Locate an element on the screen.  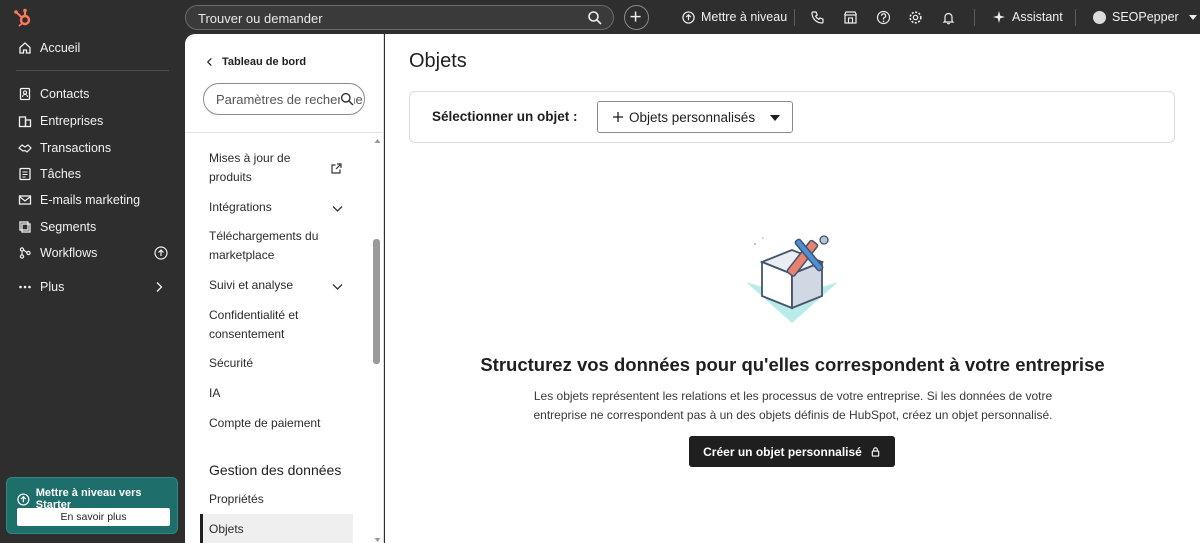
nav-item-marketing-emails: E-mails marketing is located at coordinates (79, 200).